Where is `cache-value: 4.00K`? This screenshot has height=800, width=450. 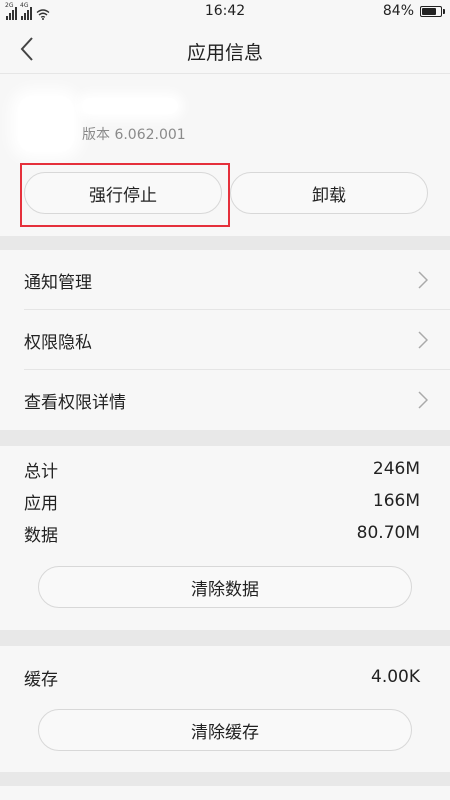 cache-value: 4.00K is located at coordinates (395, 677).